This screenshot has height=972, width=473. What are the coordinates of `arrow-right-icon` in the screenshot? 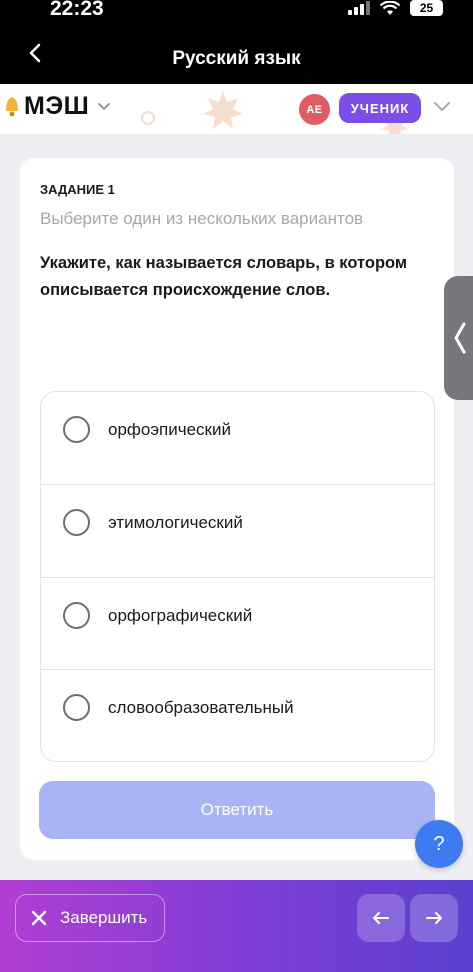 It's located at (434, 918).